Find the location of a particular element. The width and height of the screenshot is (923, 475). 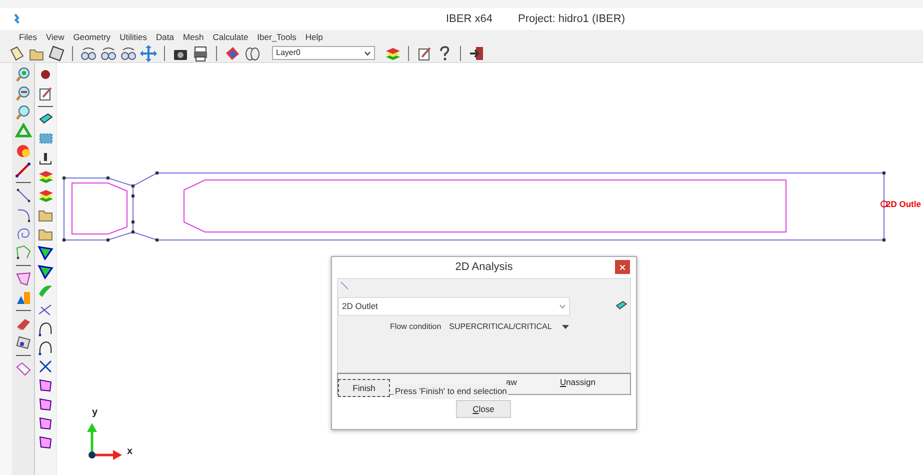

menu-item: Files is located at coordinates (28, 37).